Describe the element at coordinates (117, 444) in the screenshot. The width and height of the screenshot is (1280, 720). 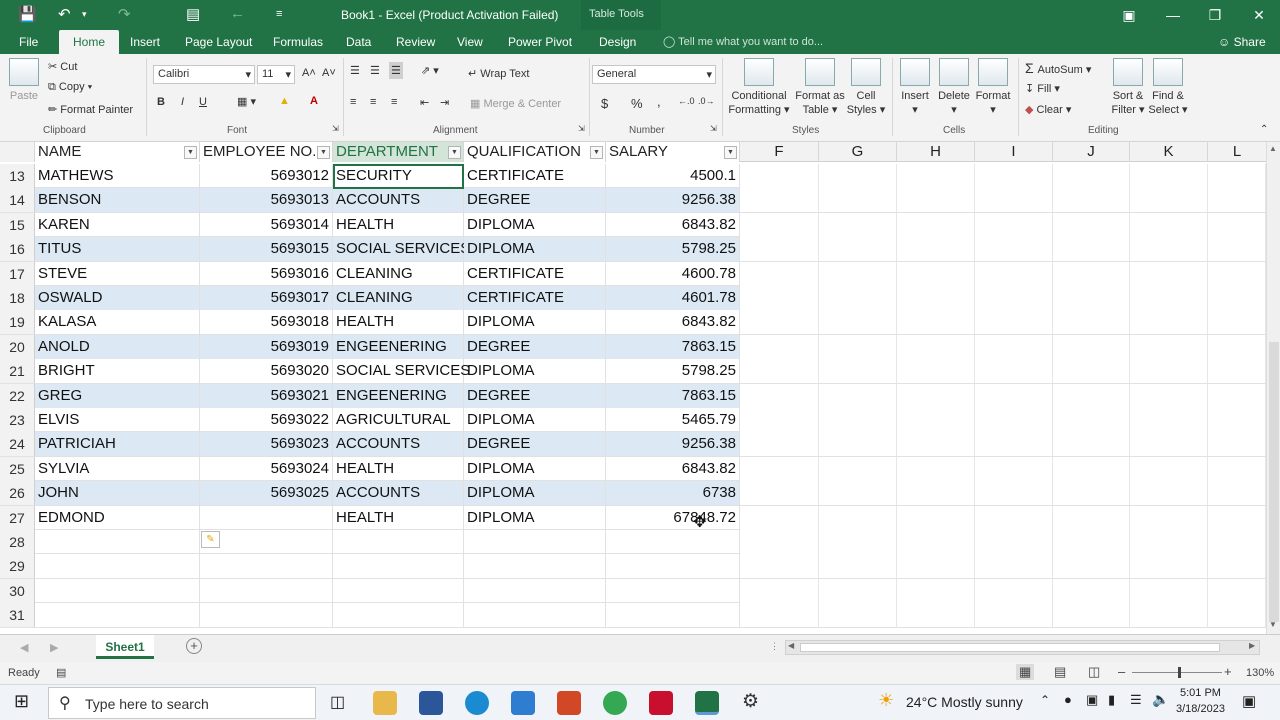
I see `cell-name: PATRICIAH` at that location.